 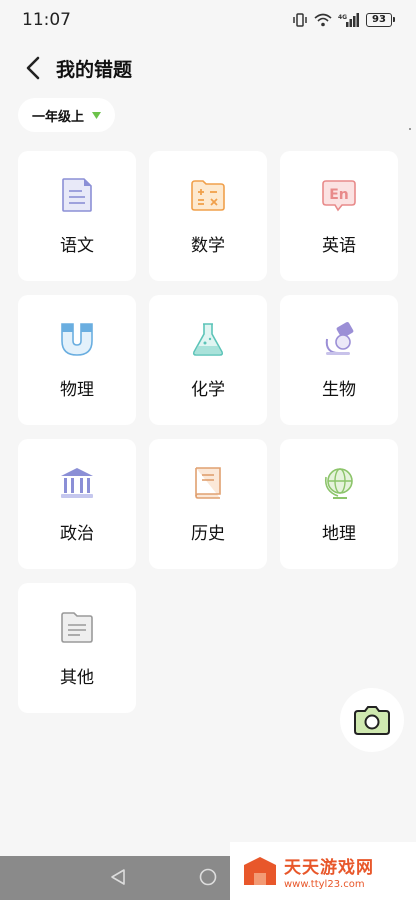 What do you see at coordinates (208, 339) in the screenshot?
I see `flask-icon` at bounding box center [208, 339].